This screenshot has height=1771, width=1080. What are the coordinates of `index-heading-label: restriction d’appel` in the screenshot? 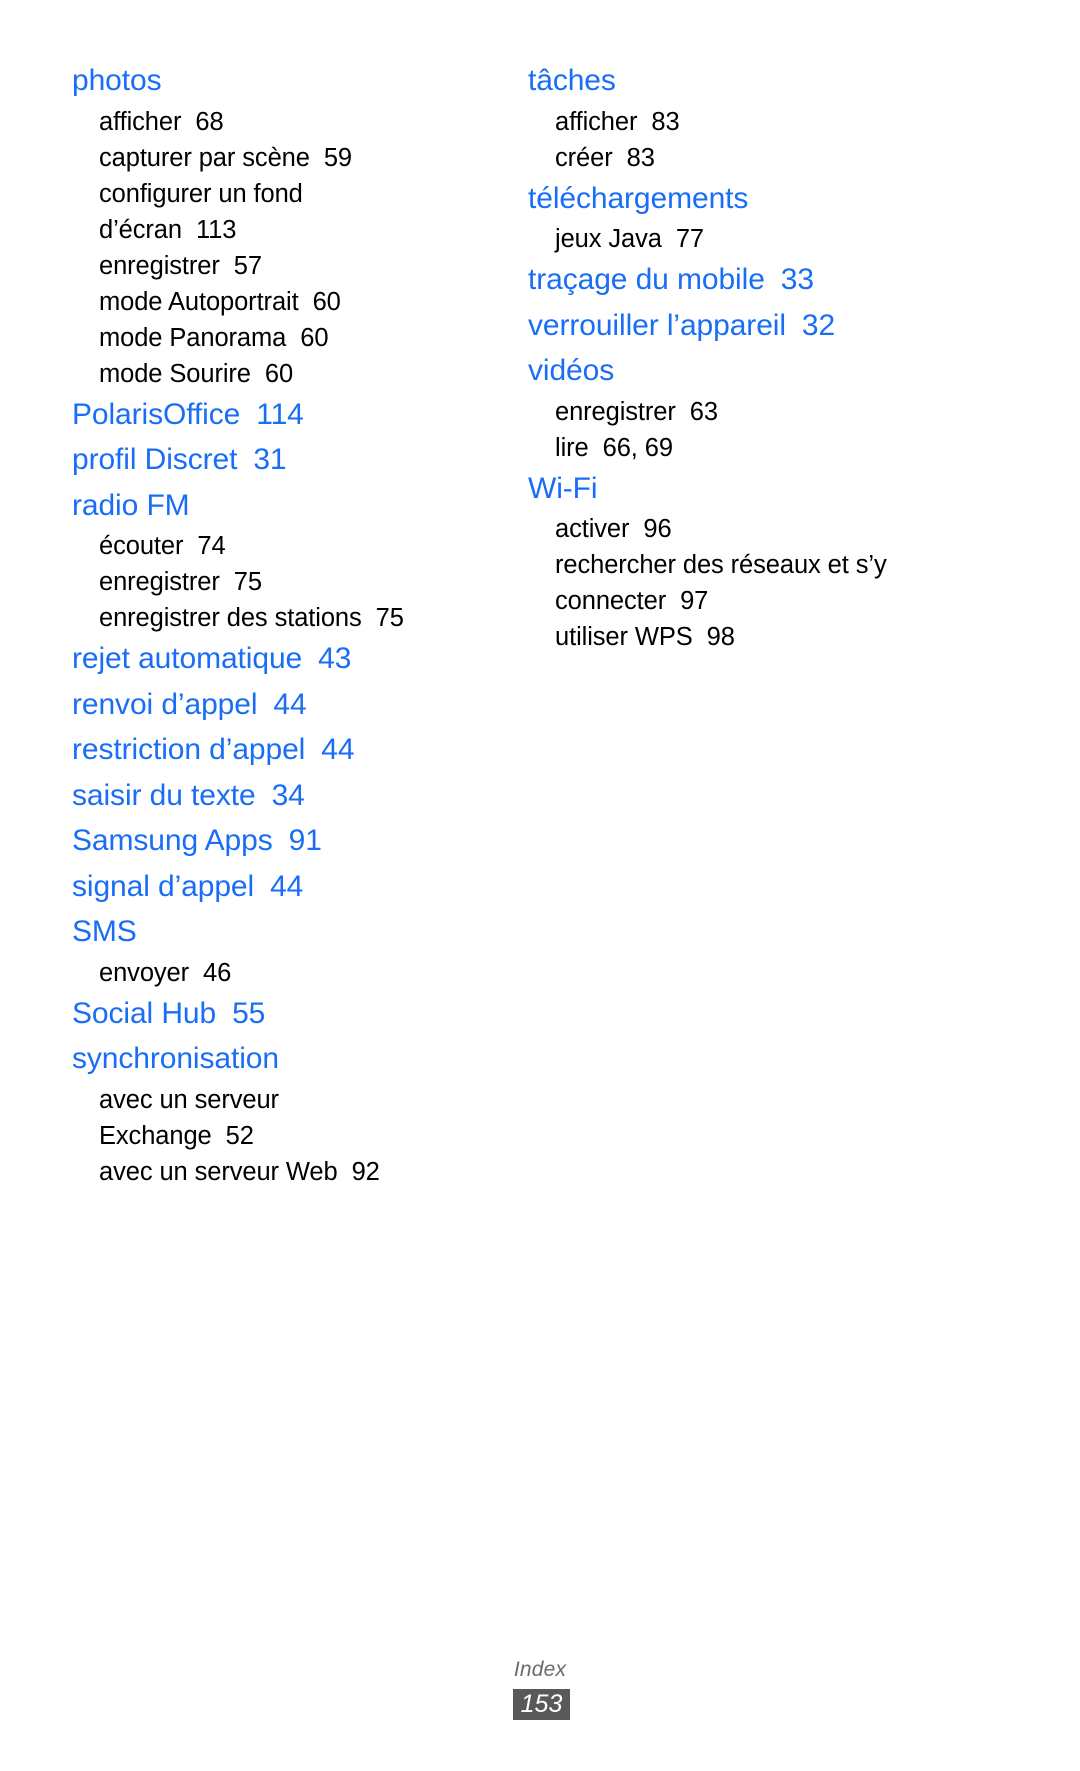 It's located at (189, 749).